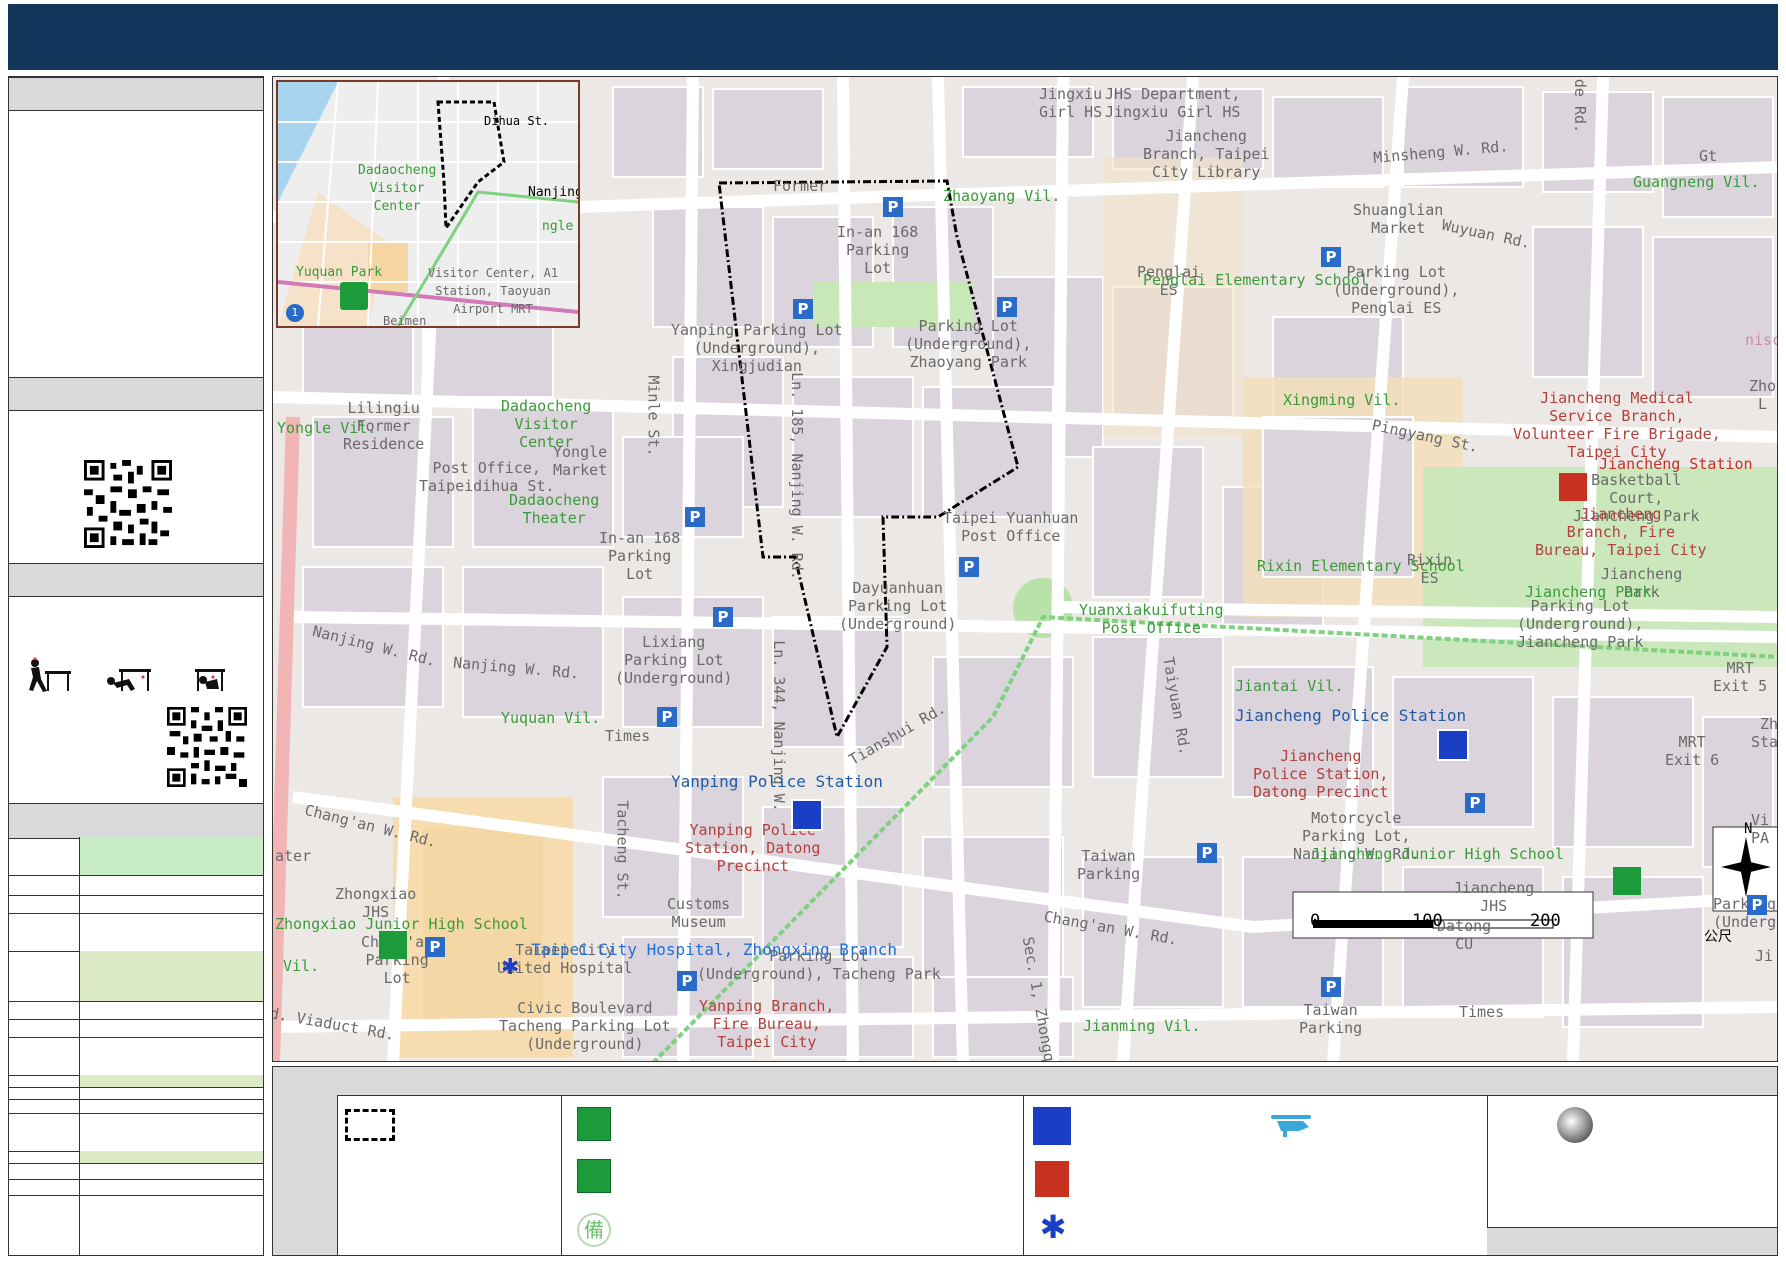 This screenshot has height=1263, width=1786. Describe the element at coordinates (1002, 196) in the screenshot. I see `label-zhaoyang-vil: Zhaoyang Vil.` at that location.